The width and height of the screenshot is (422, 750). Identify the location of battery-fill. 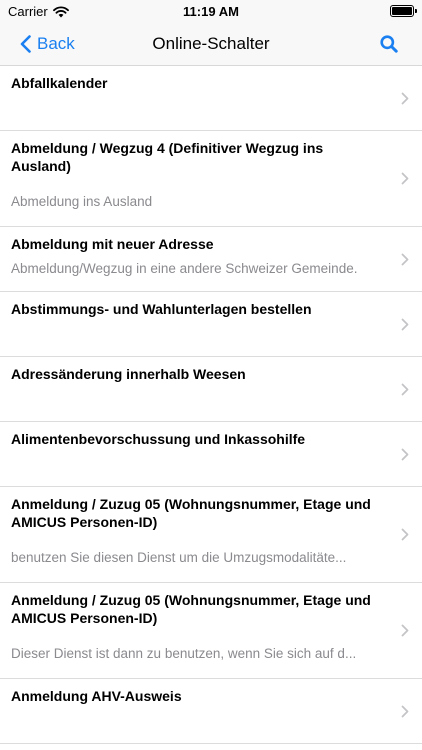
(402, 11).